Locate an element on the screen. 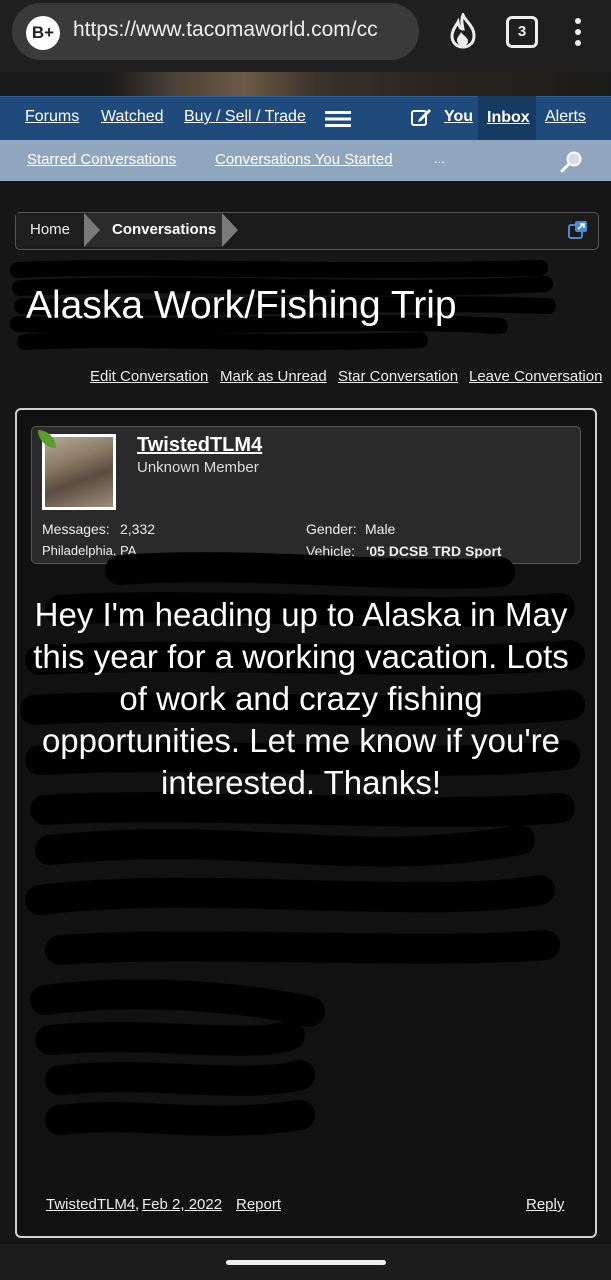  messages-label: Messages: is located at coordinates (76, 529).